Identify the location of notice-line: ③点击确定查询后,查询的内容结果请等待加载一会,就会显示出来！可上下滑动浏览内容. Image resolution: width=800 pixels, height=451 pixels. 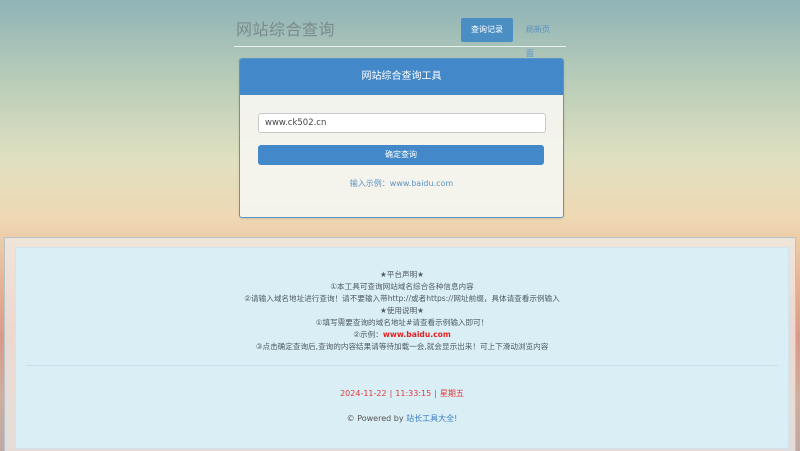
(402, 346).